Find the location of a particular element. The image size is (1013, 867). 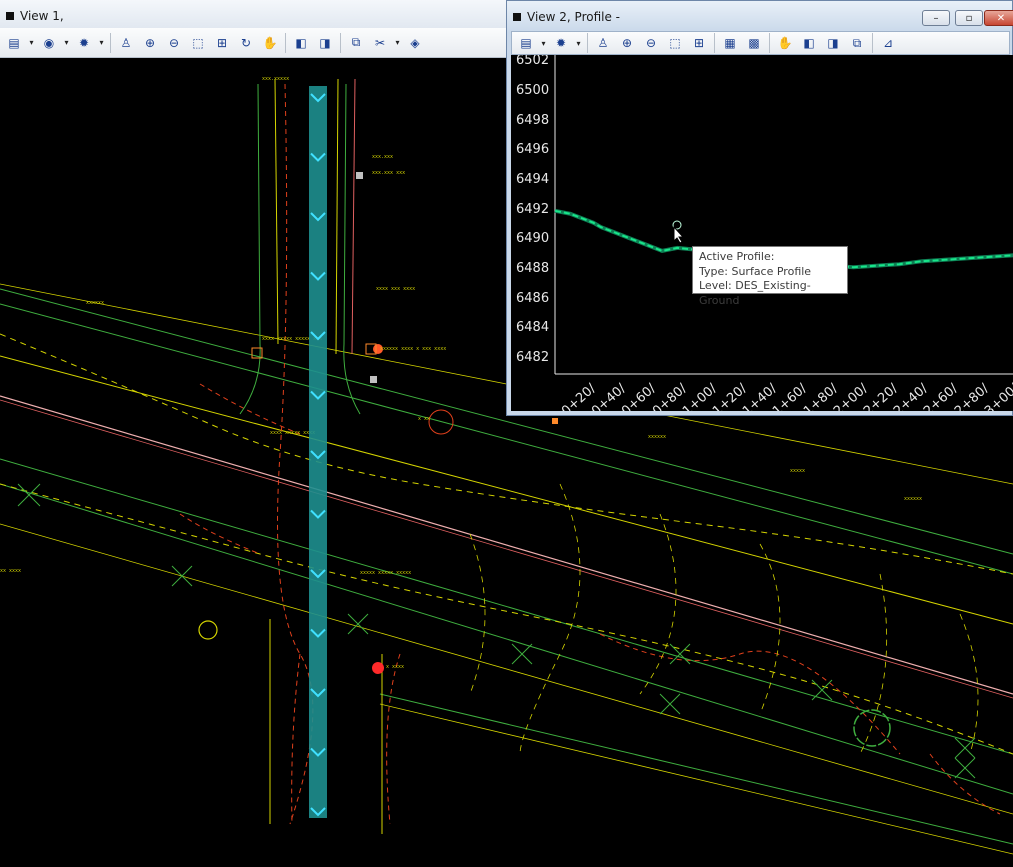

cad-annotation: xx xxxx is located at coordinates (10, 571).